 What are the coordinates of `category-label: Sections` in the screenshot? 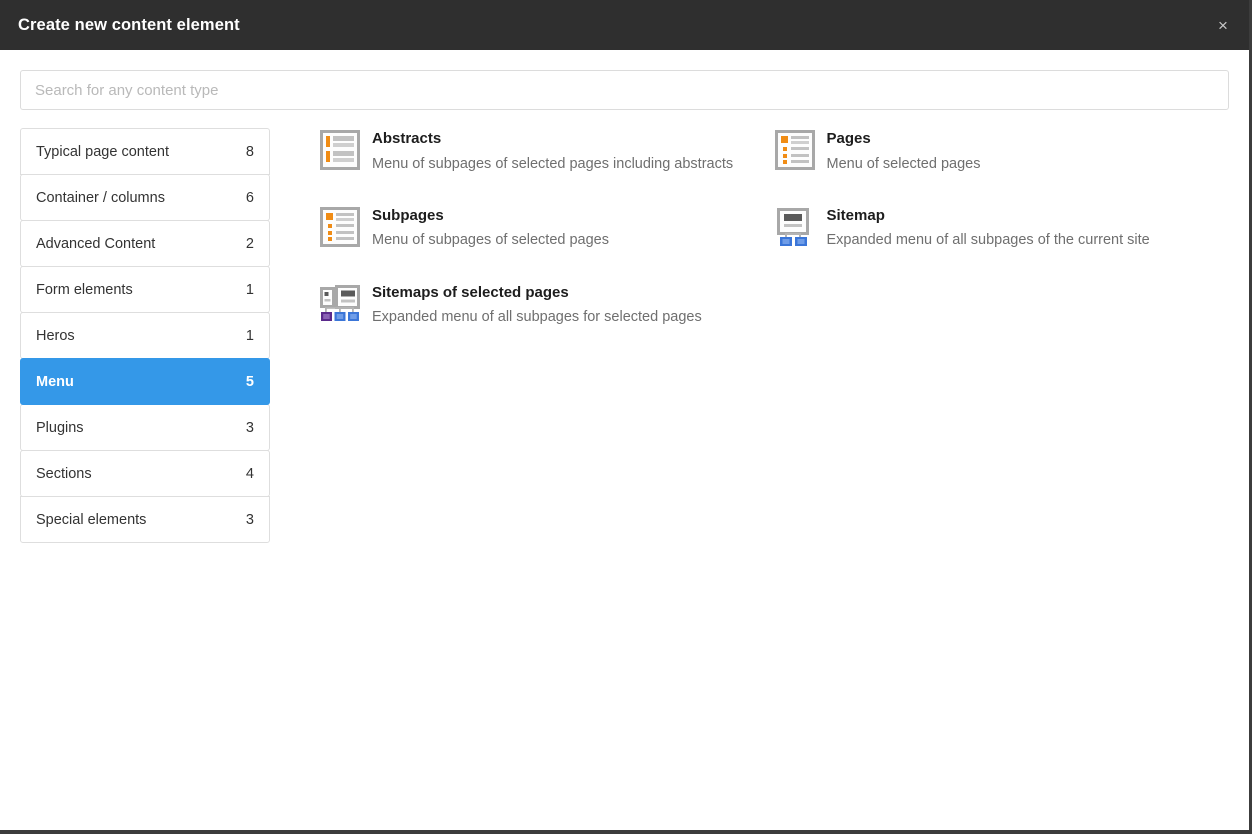 It's located at (64, 473).